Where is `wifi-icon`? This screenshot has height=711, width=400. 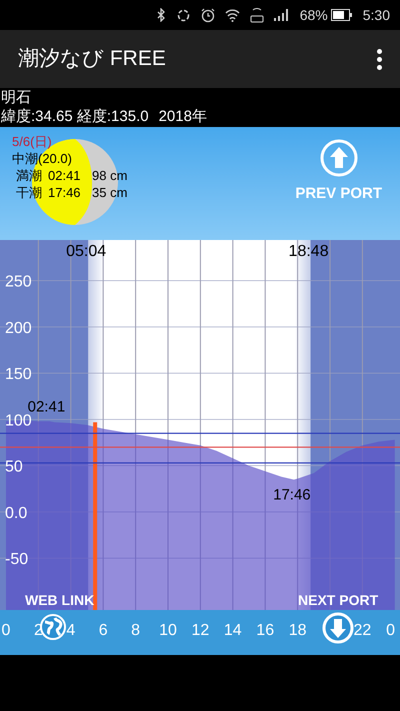 wifi-icon is located at coordinates (232, 15).